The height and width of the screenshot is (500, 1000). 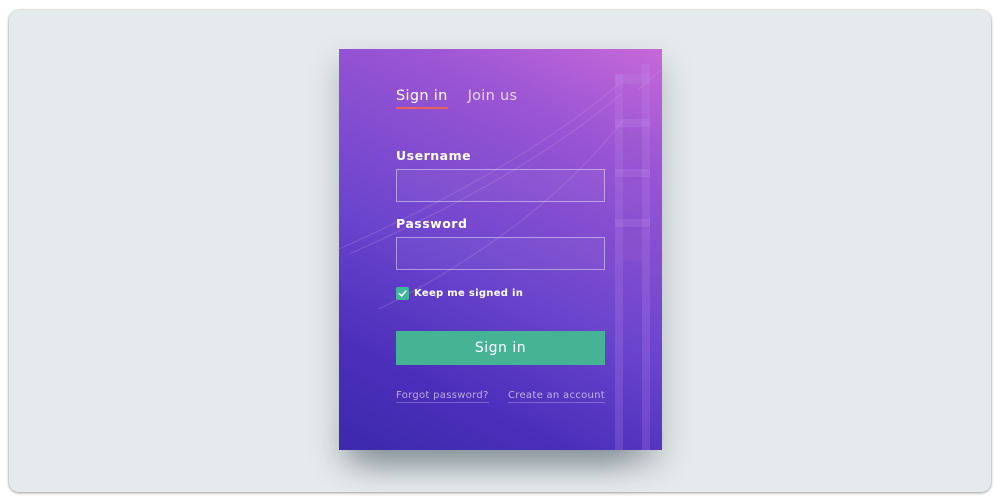 What do you see at coordinates (500, 396) in the screenshot?
I see `footer-links: Forgot password? Create an account` at bounding box center [500, 396].